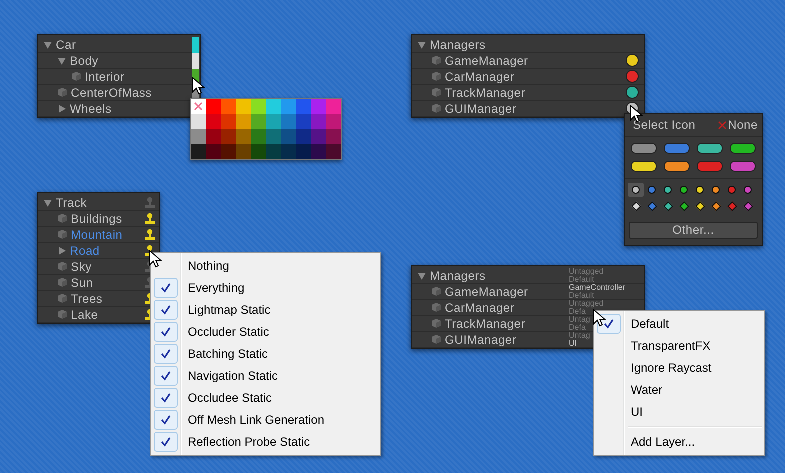 Image resolution: width=785 pixels, height=473 pixels. What do you see at coordinates (105, 77) in the screenshot?
I see `object-name: Interior` at bounding box center [105, 77].